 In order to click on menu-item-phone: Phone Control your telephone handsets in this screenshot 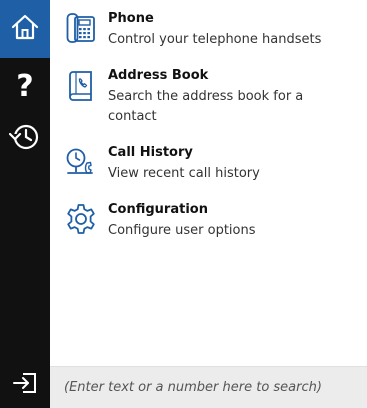, I will do `click(208, 33)`.